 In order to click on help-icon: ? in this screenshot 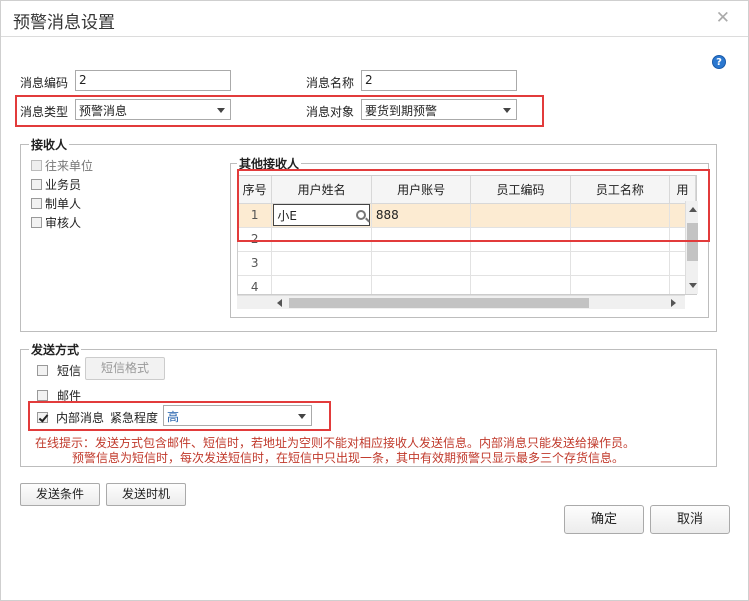, I will do `click(719, 62)`.